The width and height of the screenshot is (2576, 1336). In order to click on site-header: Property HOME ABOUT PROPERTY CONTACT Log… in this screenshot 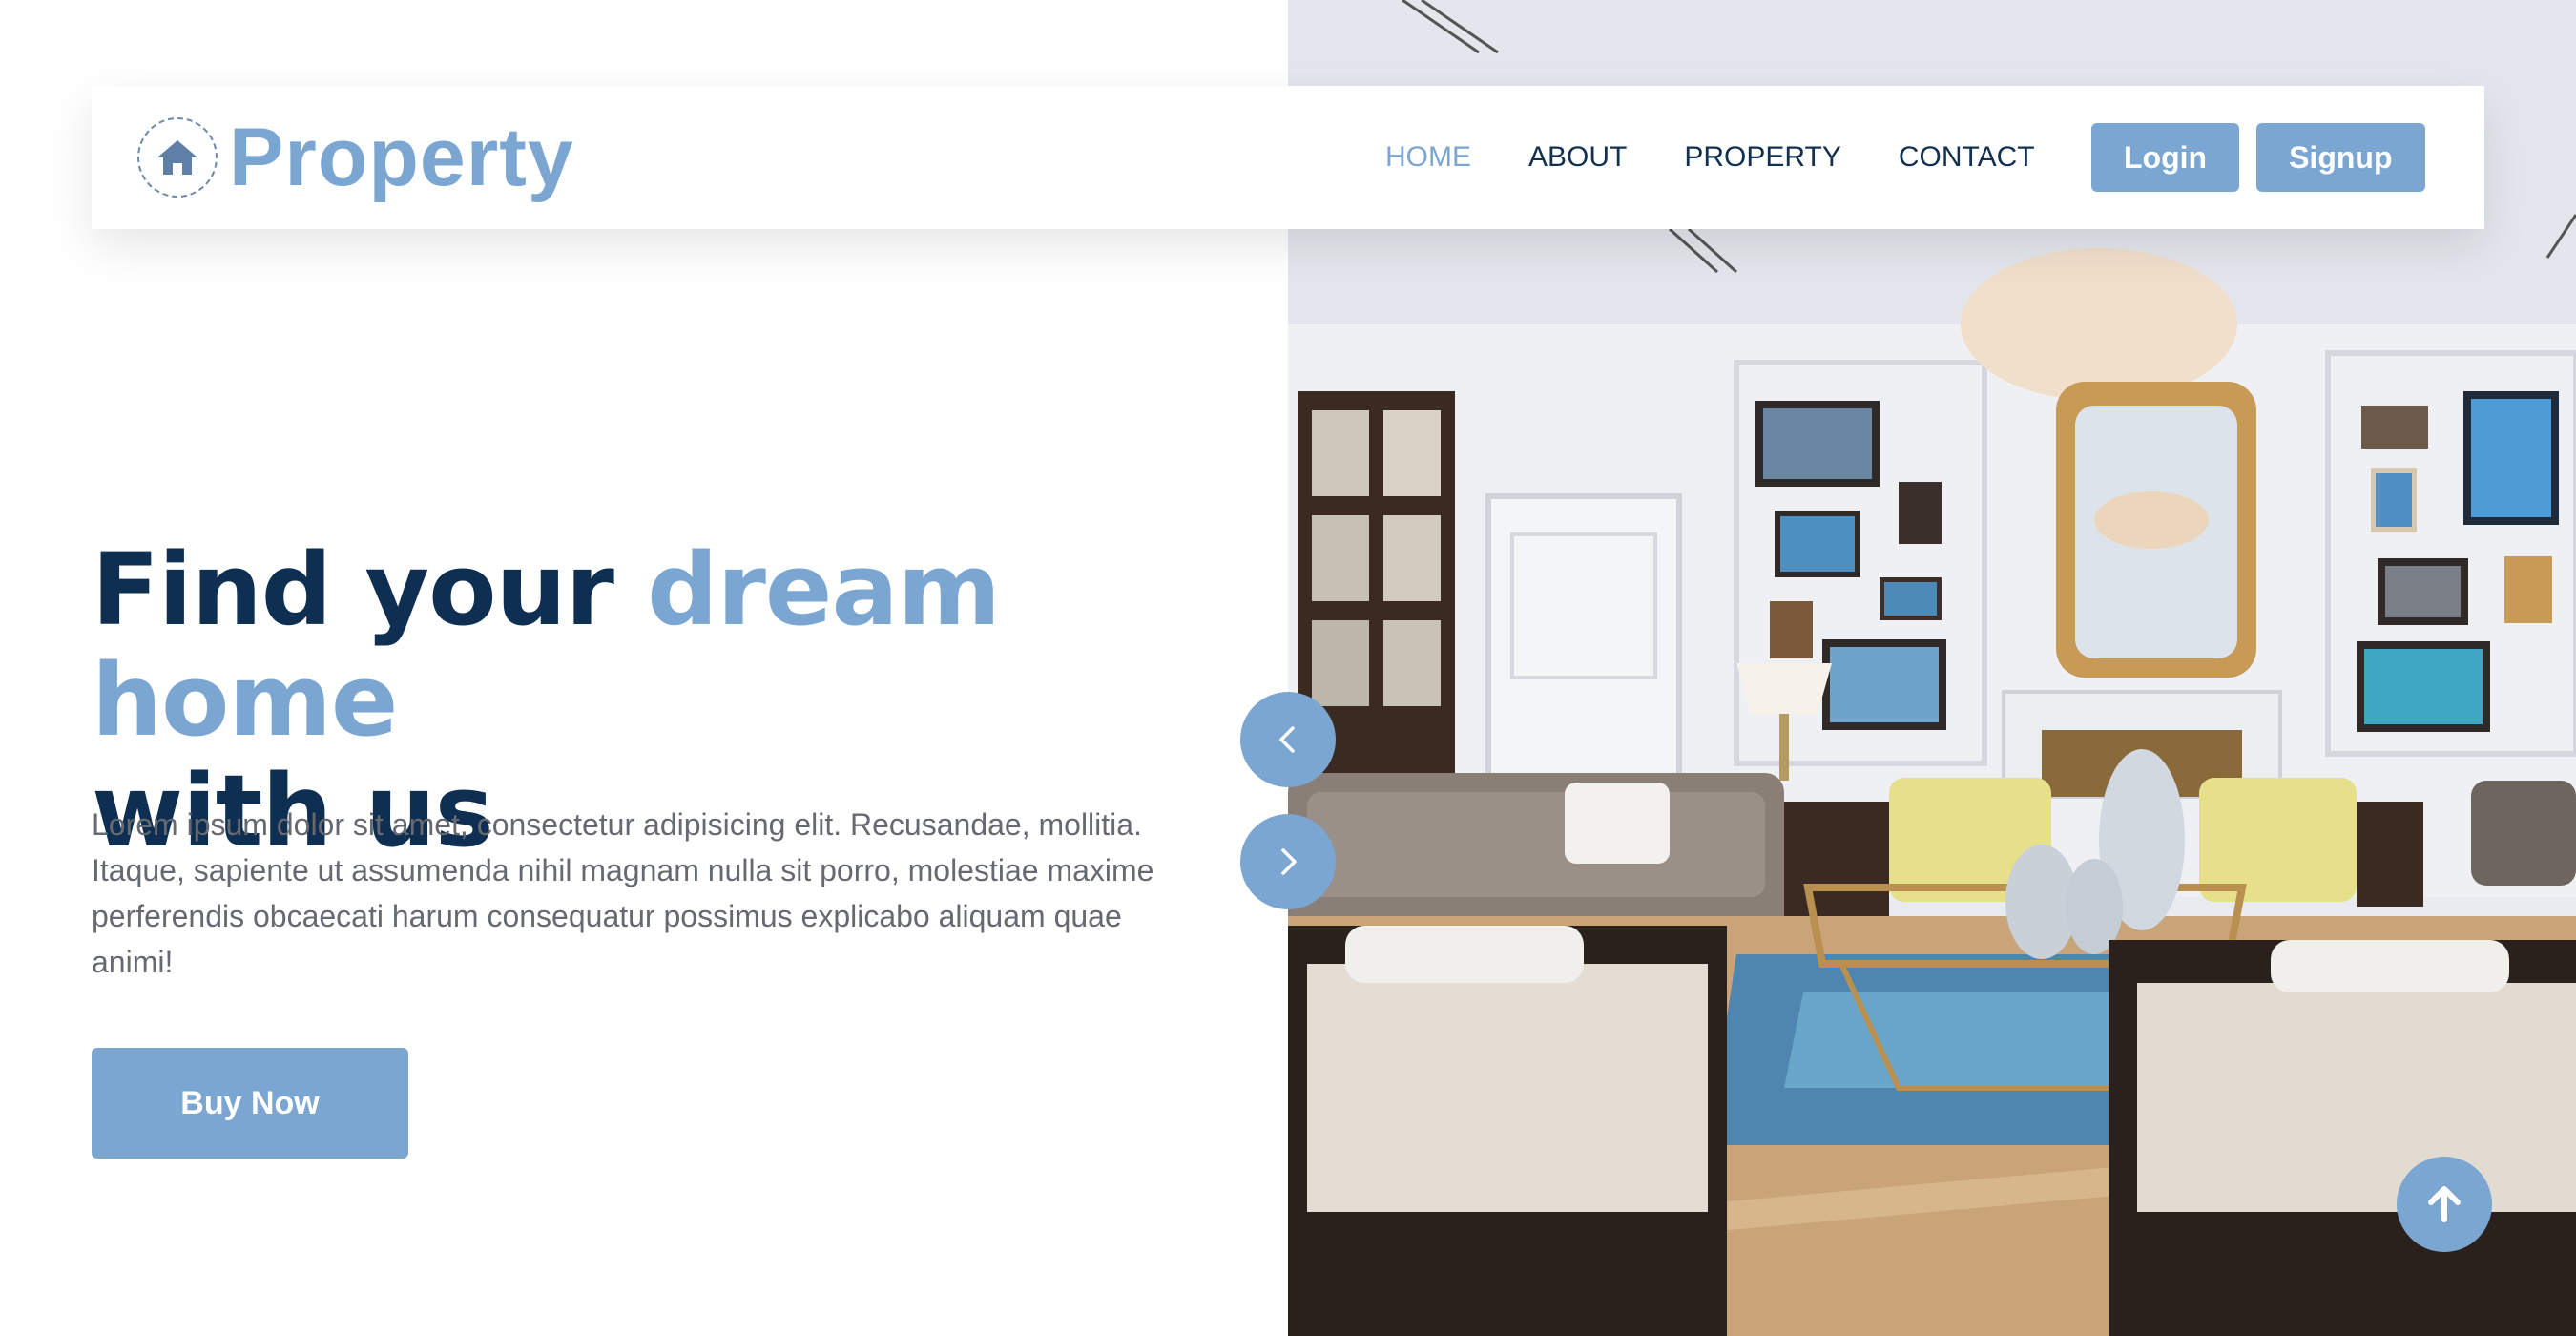, I will do `click(1288, 157)`.